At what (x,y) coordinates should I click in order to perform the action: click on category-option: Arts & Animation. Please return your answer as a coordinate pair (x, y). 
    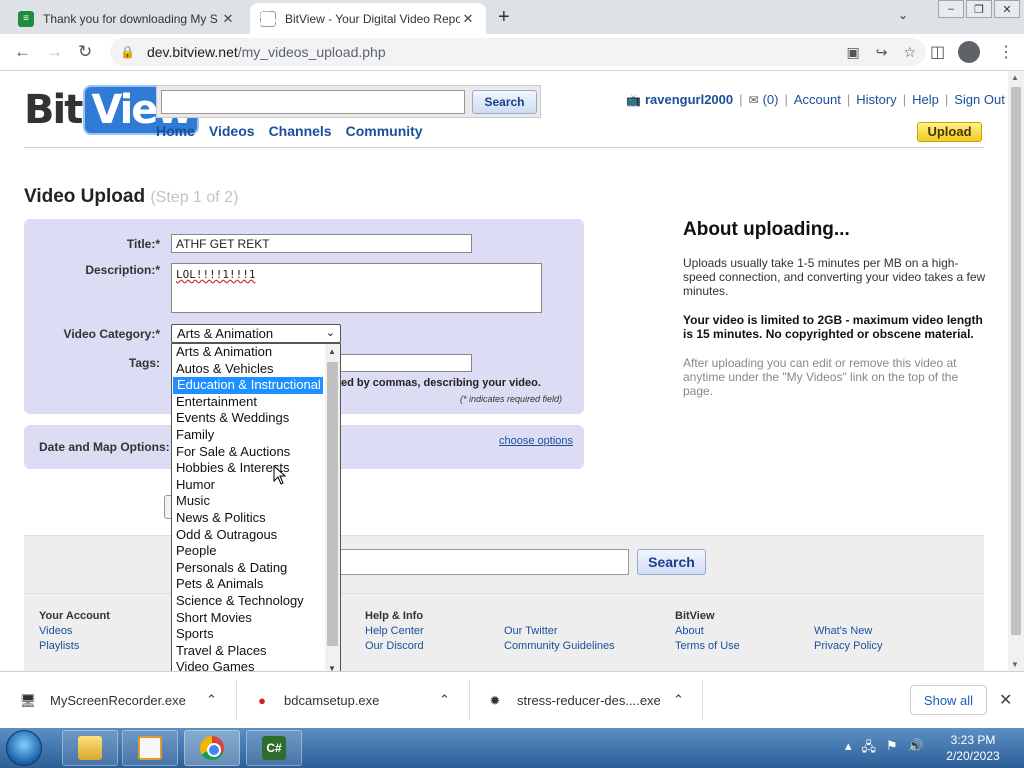
    Looking at the image, I should click on (248, 352).